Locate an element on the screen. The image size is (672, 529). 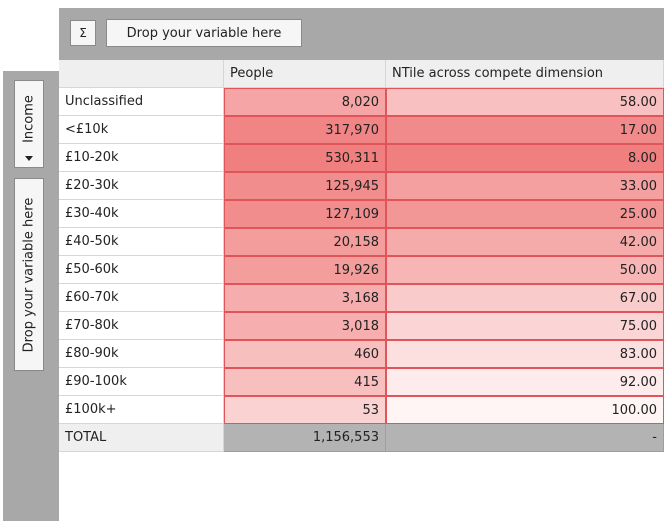
sigma-button: Σ is located at coordinates (83, 33).